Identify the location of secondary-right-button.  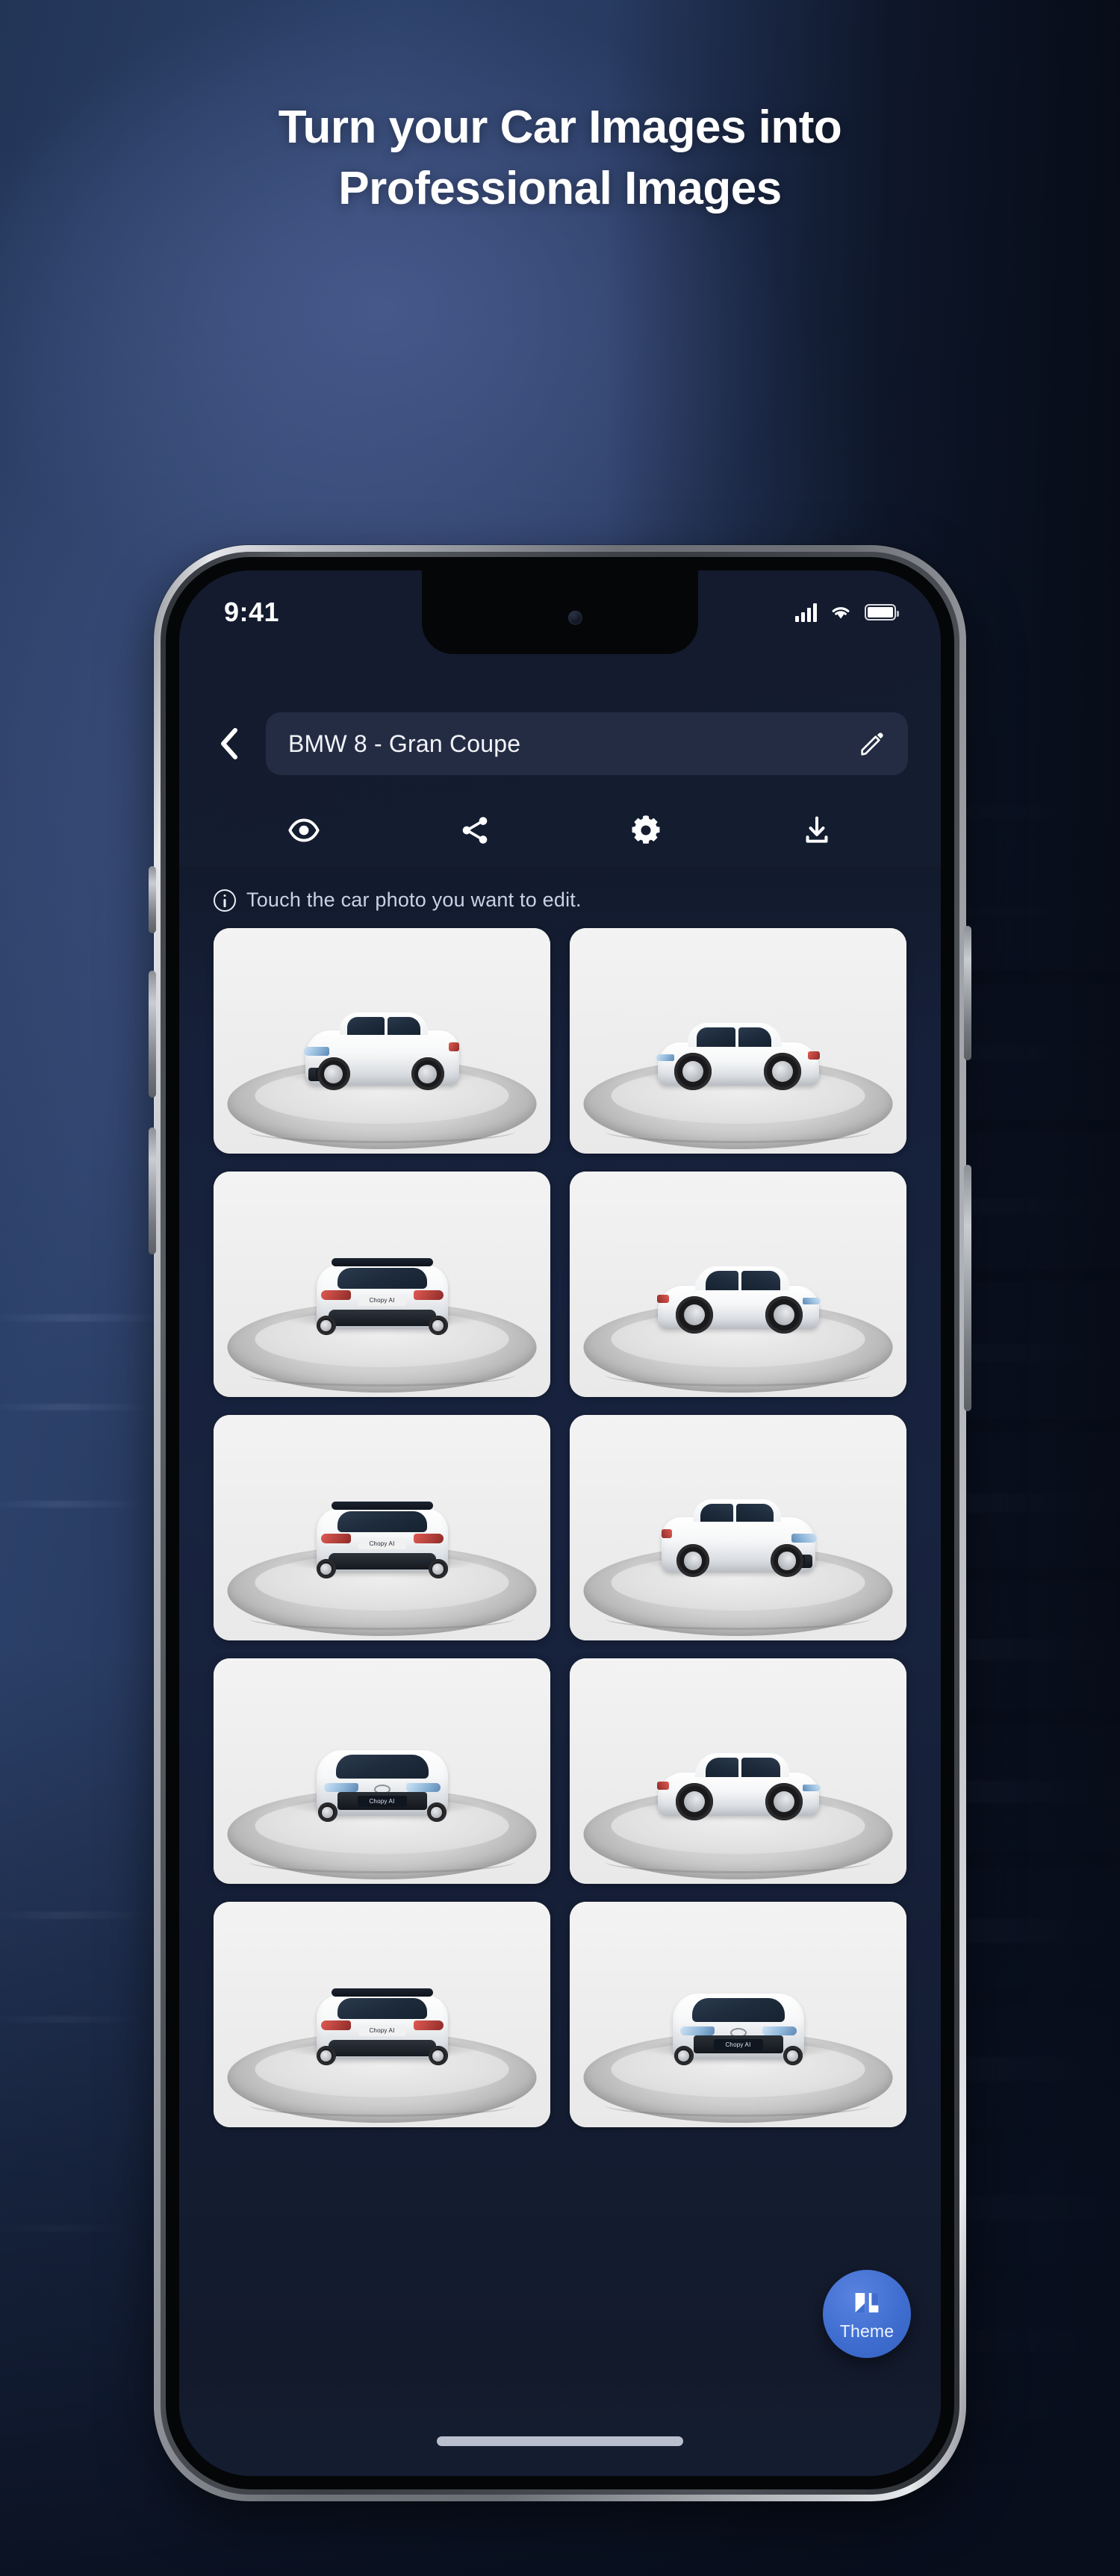
(967, 1288).